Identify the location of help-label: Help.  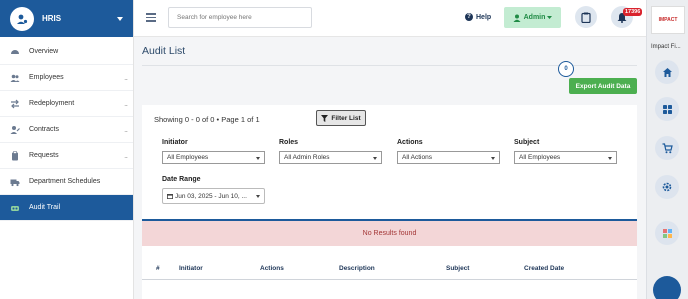
(484, 17).